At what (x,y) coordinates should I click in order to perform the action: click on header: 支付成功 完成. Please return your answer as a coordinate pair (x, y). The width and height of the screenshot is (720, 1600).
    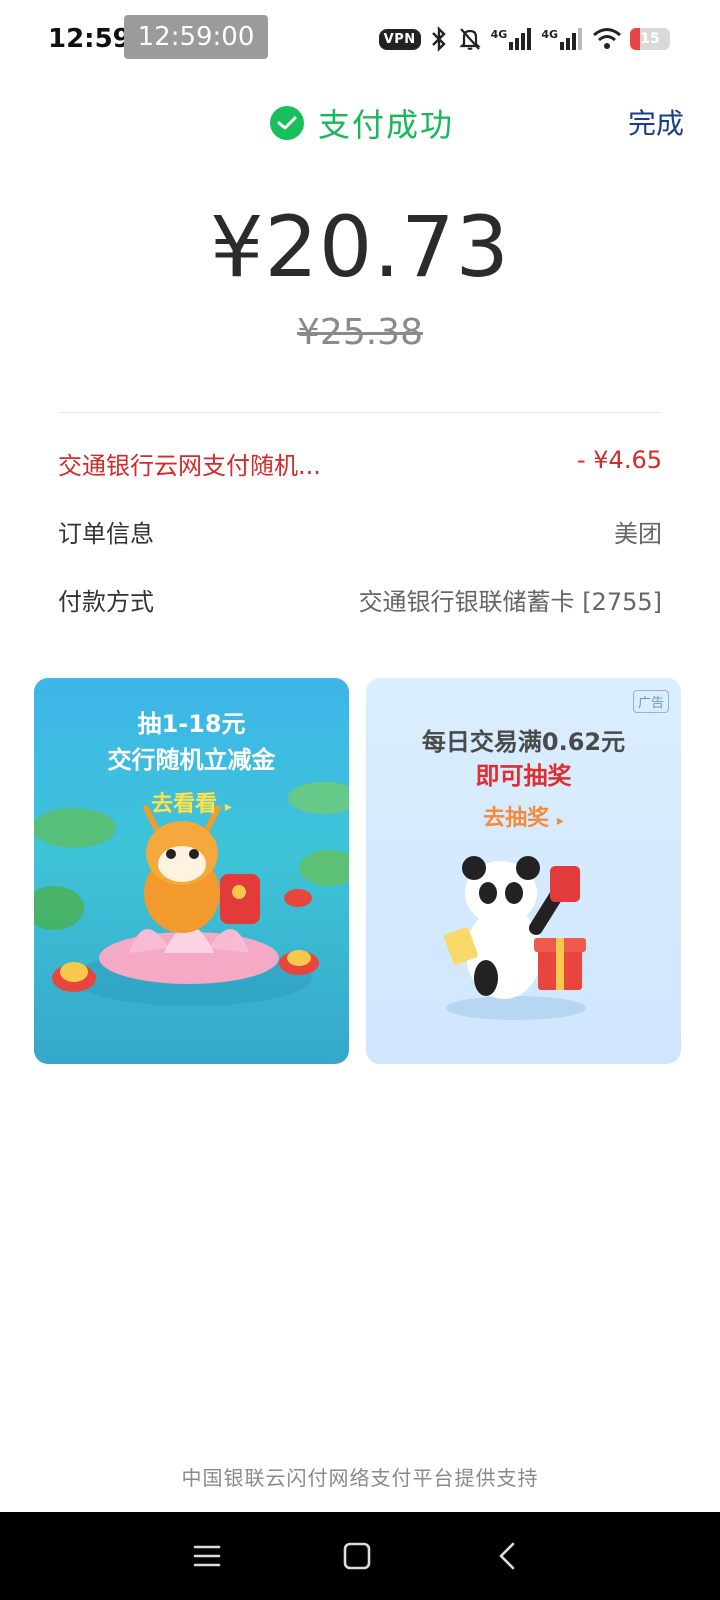
    Looking at the image, I should click on (360, 125).